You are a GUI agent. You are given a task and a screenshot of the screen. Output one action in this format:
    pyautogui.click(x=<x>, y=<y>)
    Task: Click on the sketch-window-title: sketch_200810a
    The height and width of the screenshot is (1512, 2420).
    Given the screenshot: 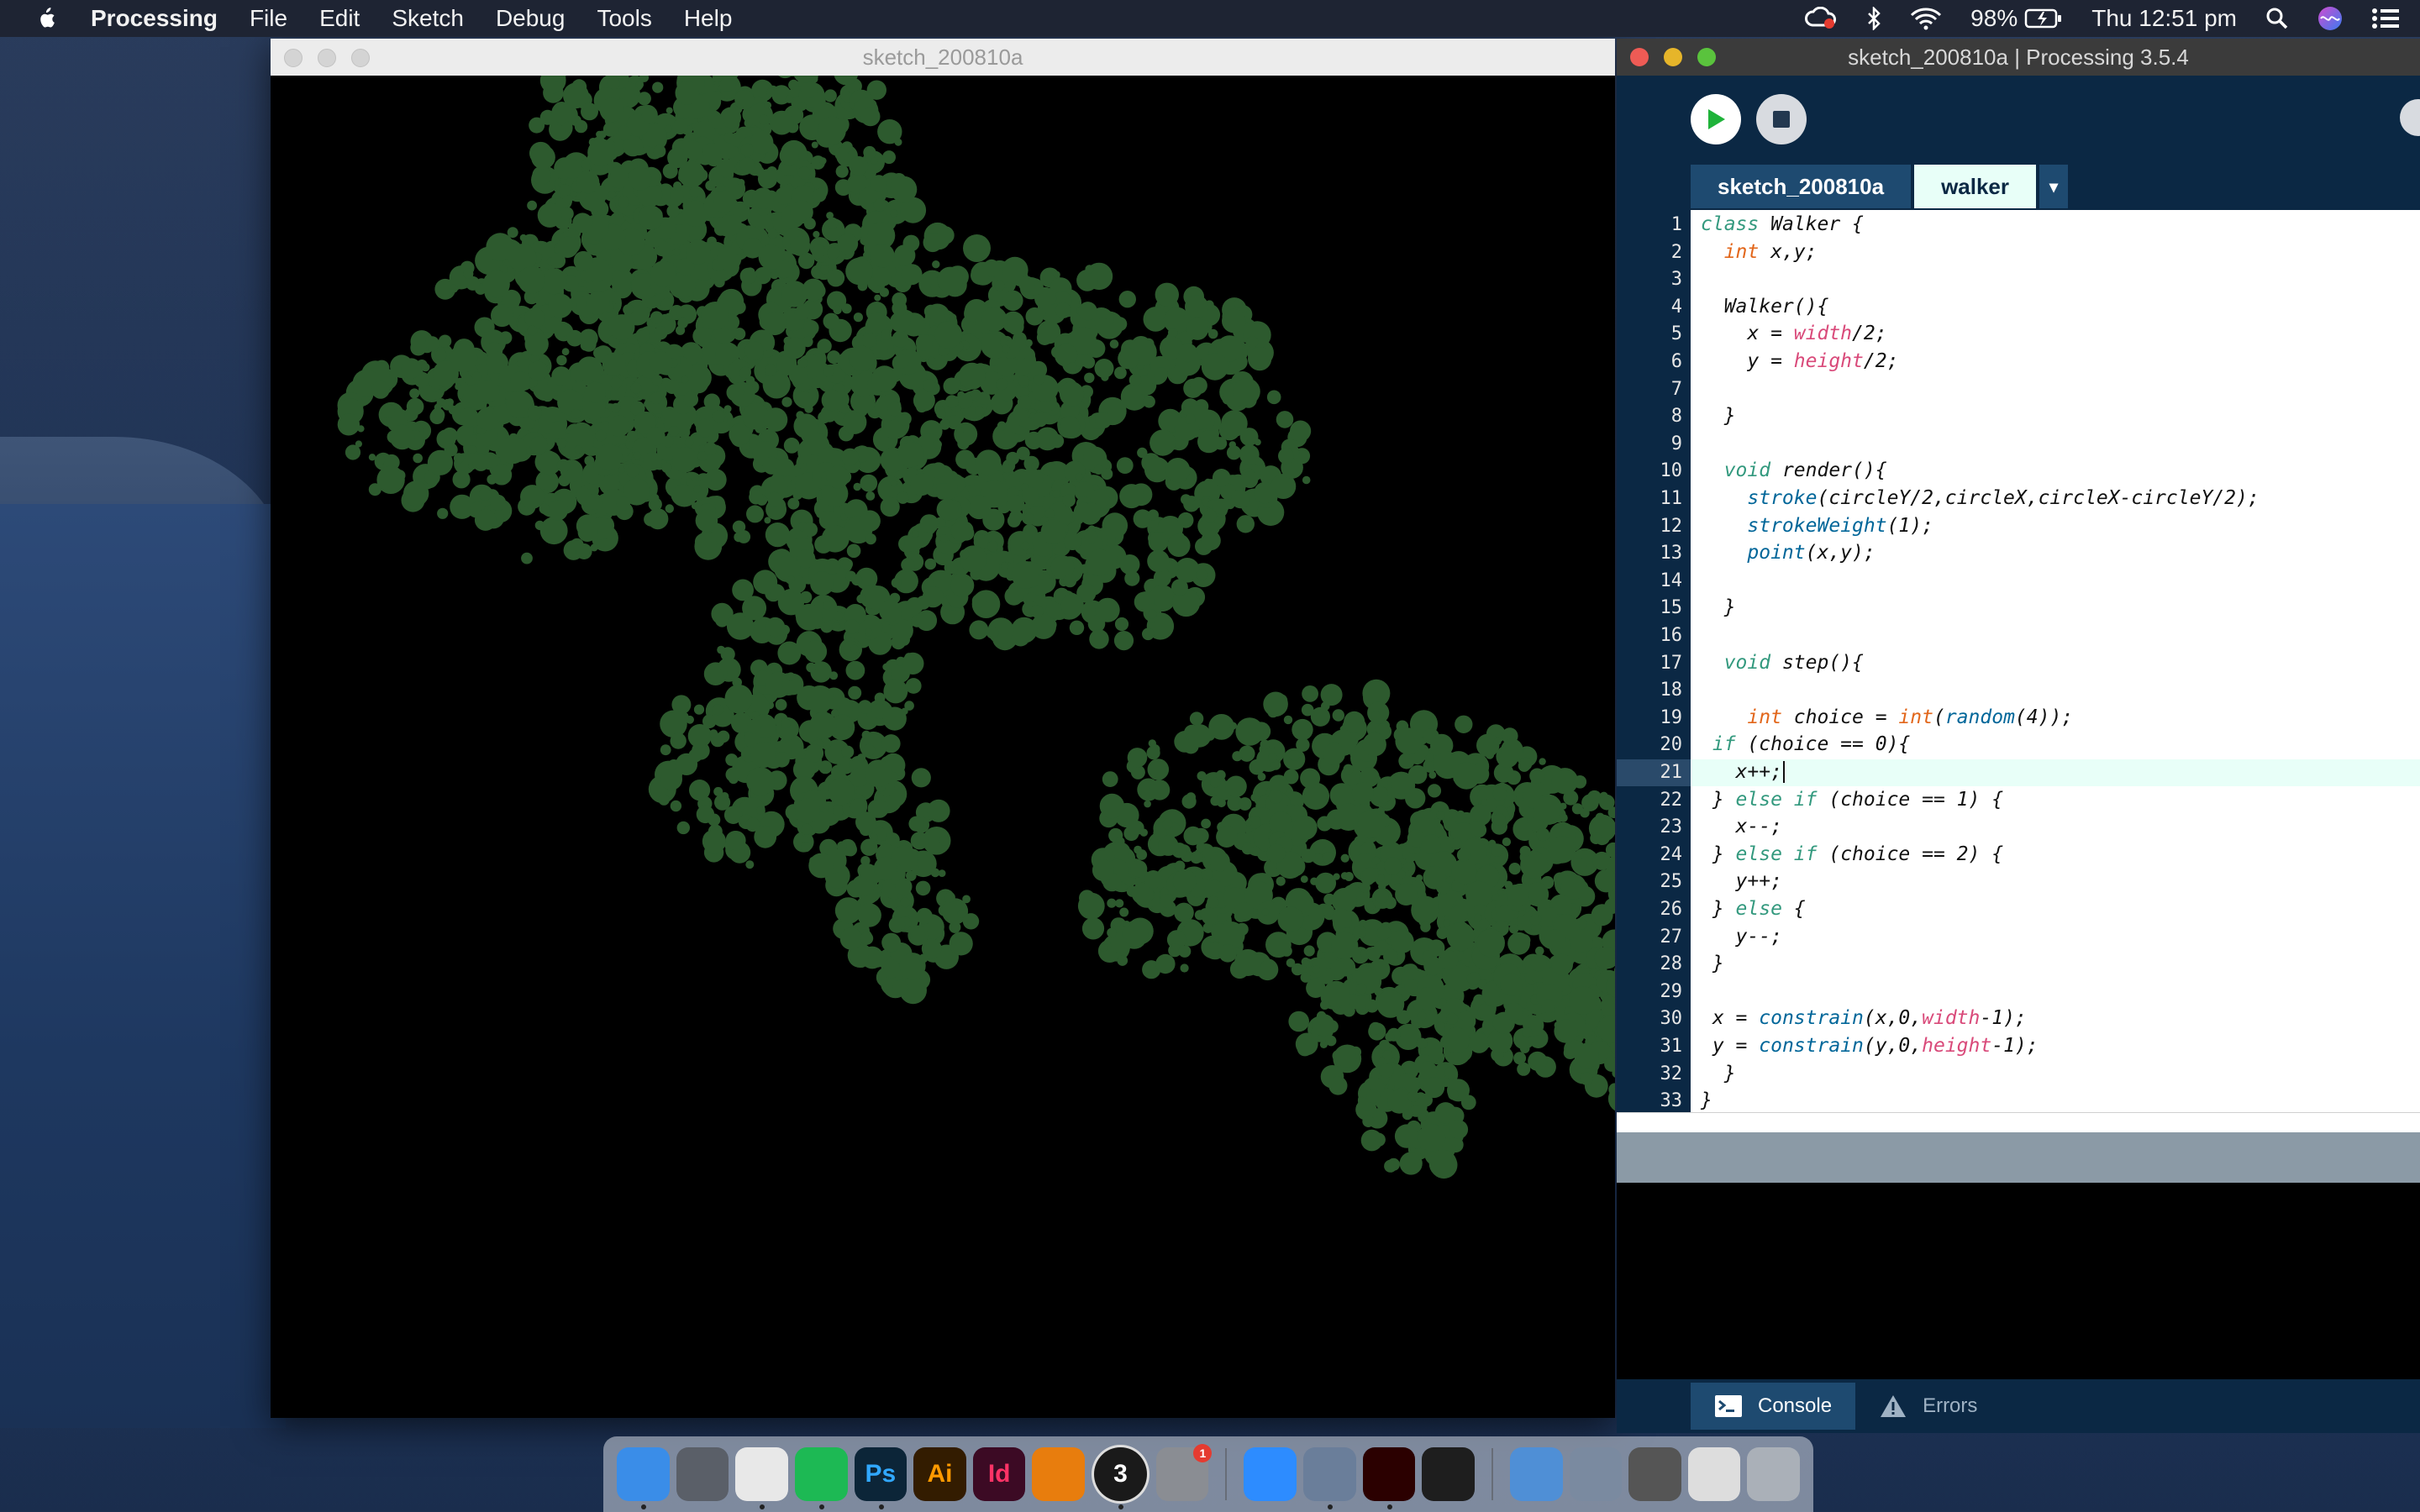 What is the action you would take?
    pyautogui.click(x=942, y=57)
    